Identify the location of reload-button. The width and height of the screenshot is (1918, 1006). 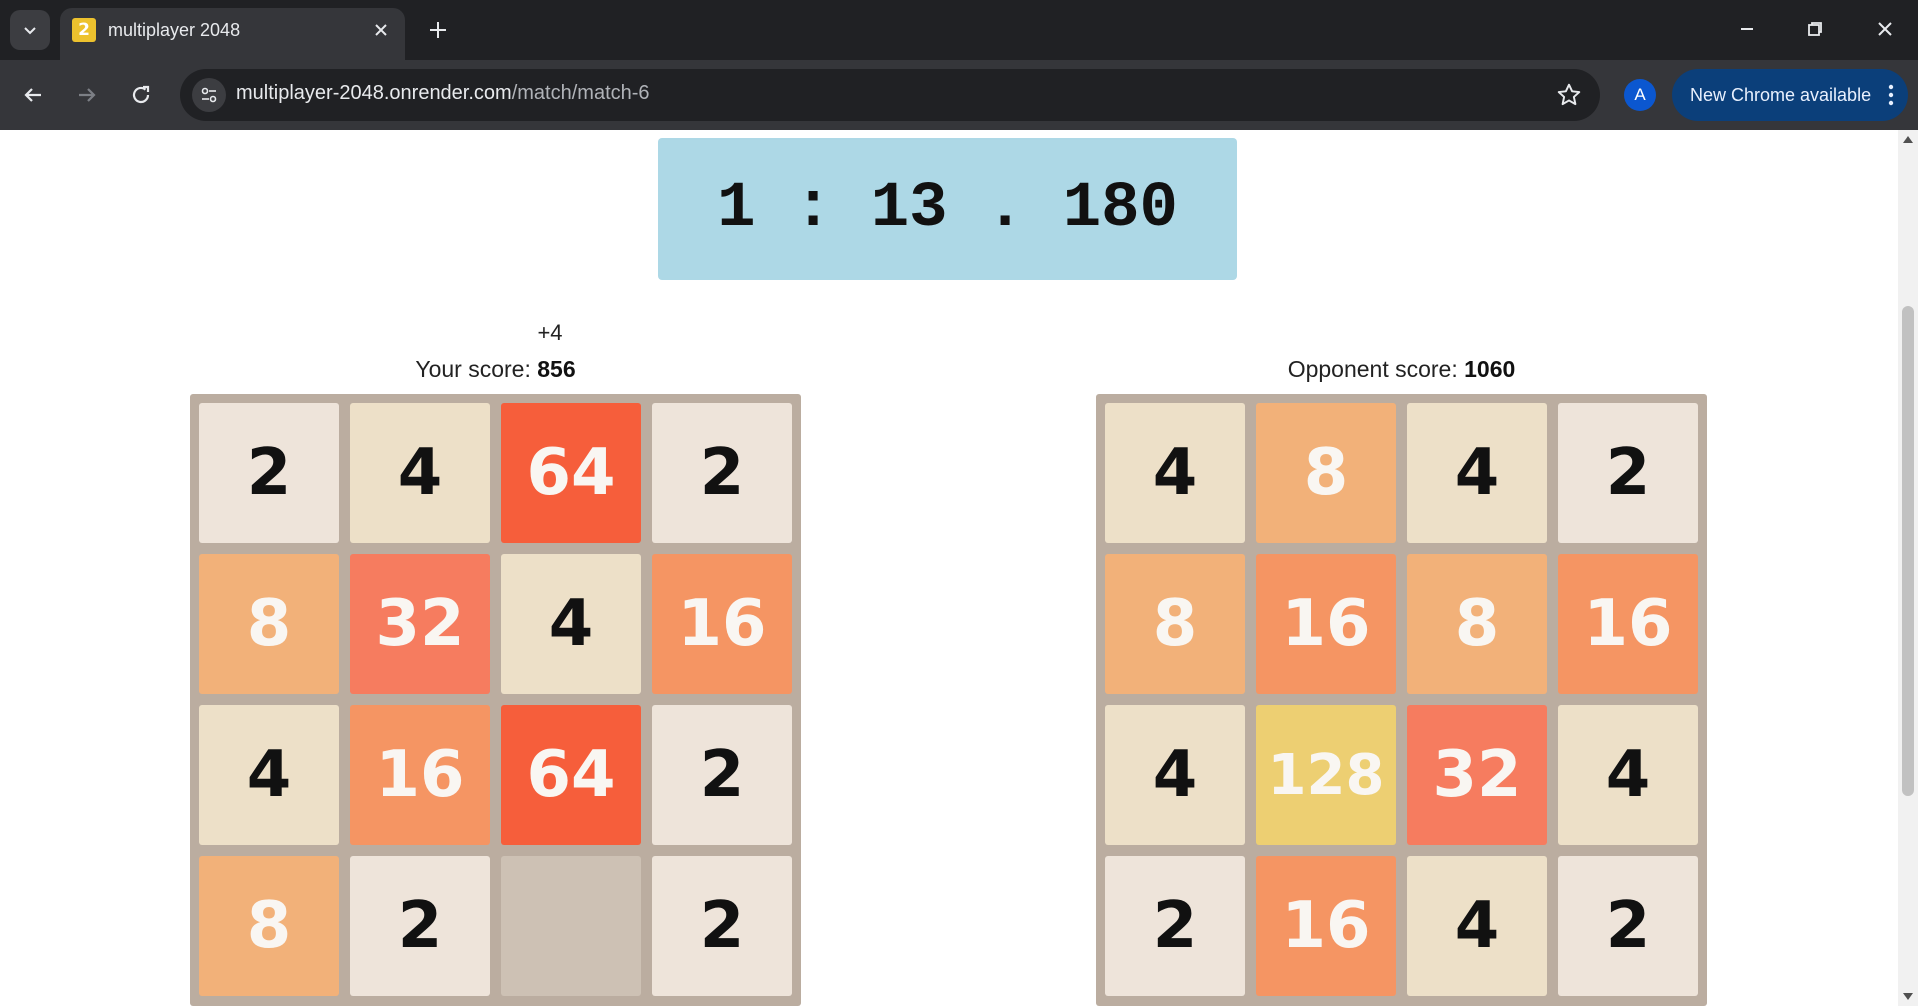
(141, 95).